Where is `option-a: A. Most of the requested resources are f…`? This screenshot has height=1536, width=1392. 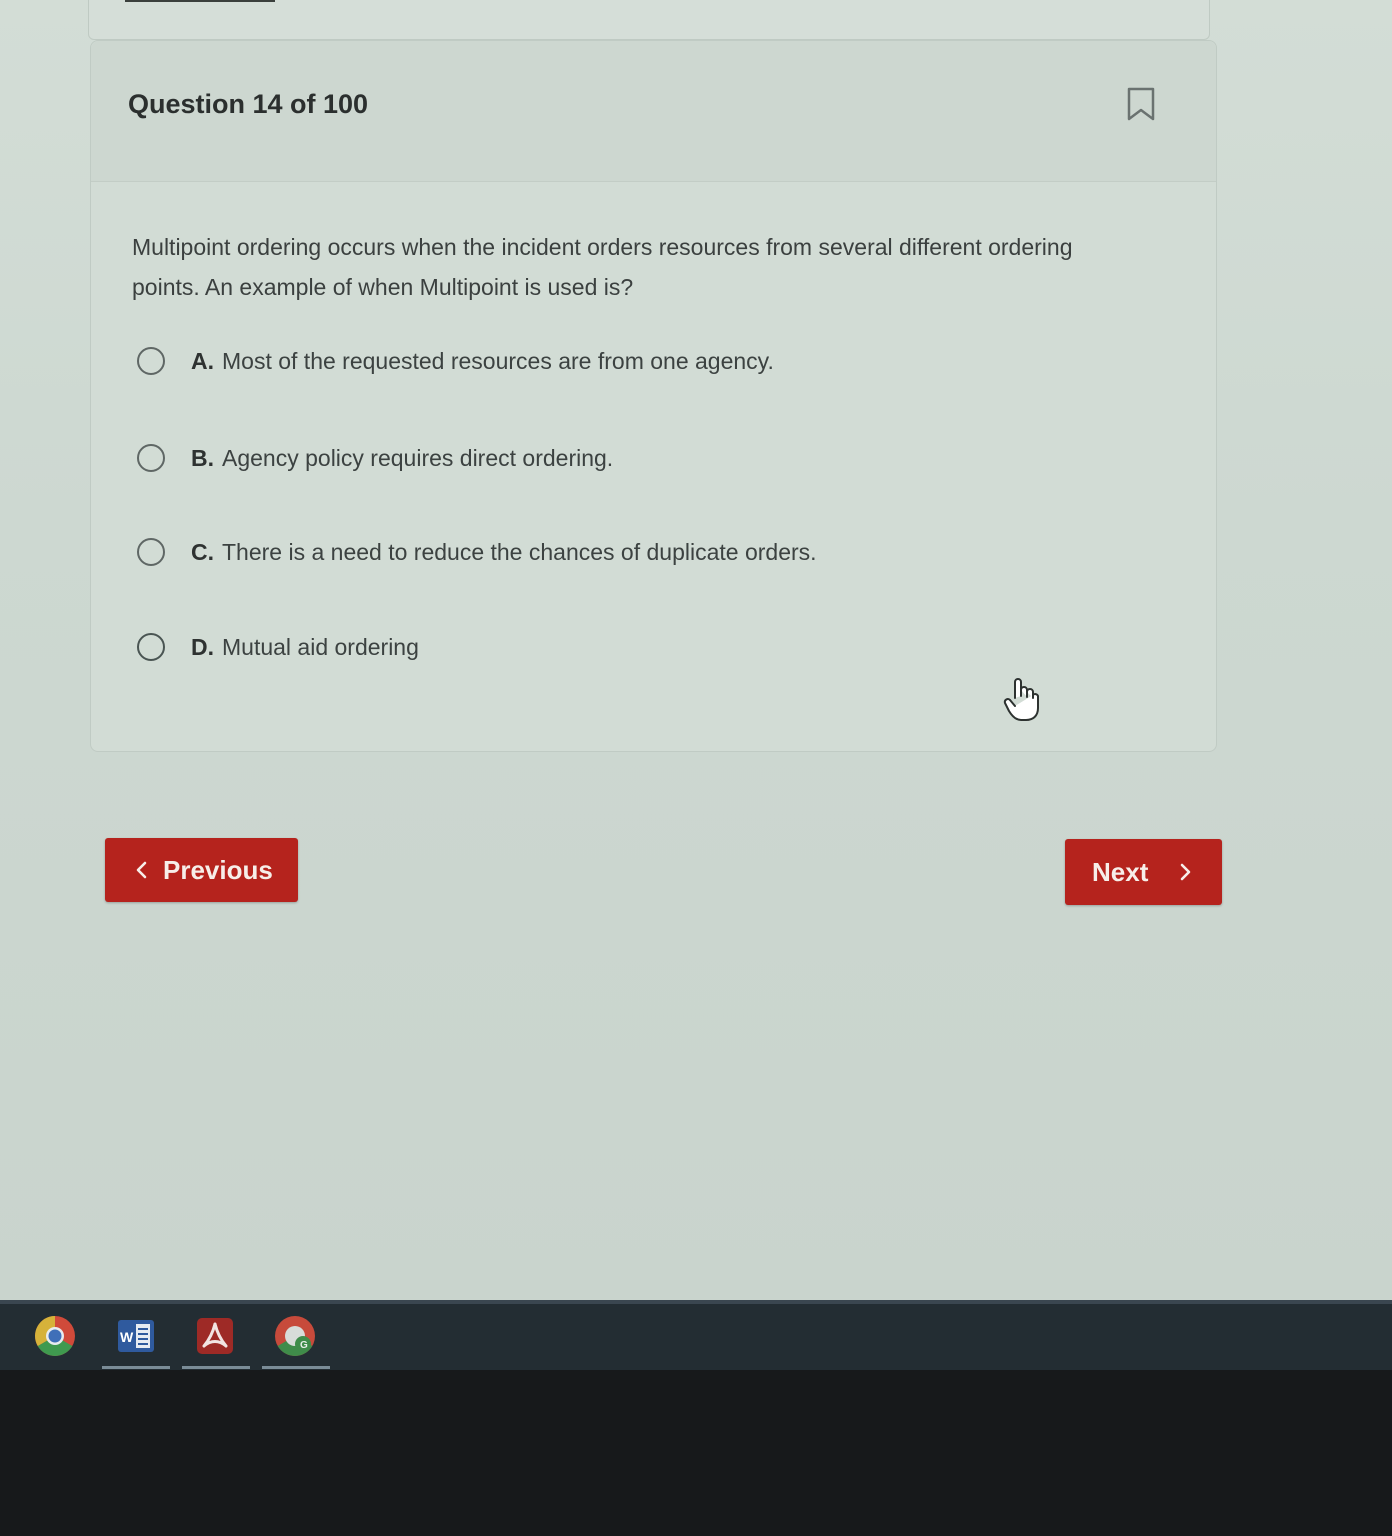 option-a: A. Most of the requested resources are f… is located at coordinates (455, 361).